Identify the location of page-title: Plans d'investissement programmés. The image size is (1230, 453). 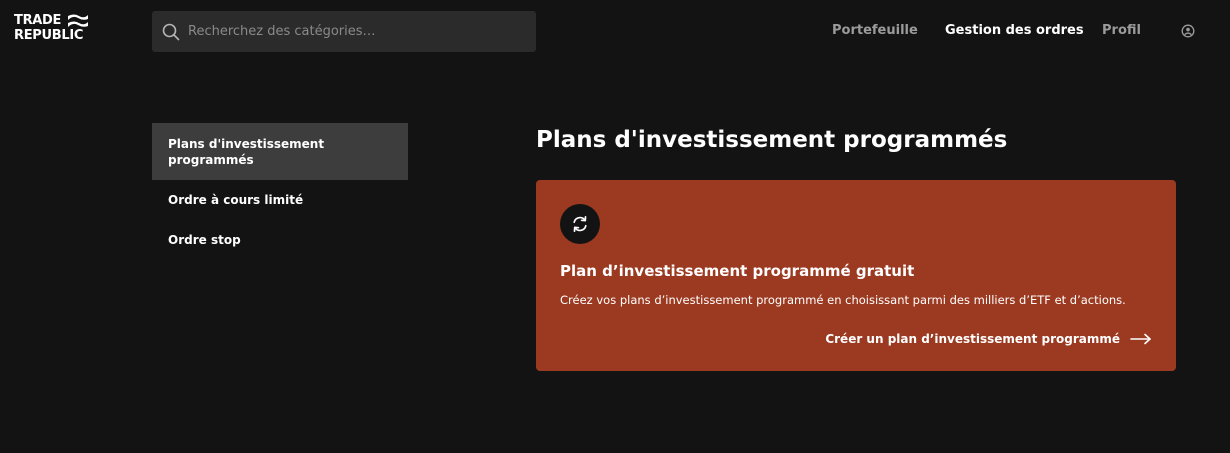
(772, 140).